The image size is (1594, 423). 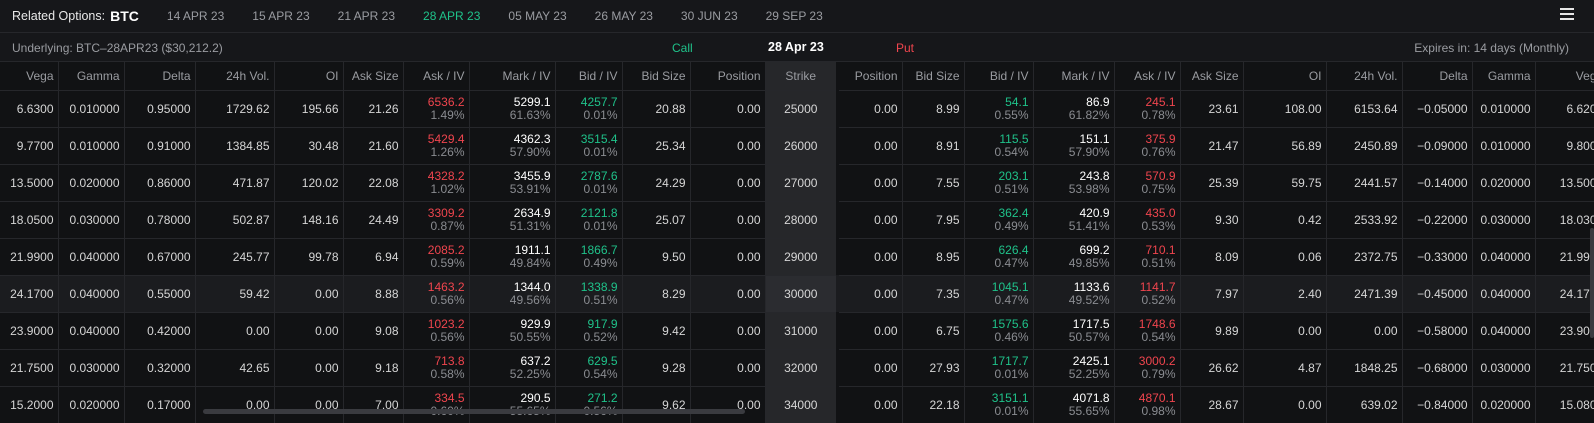 What do you see at coordinates (1592, 283) in the screenshot?
I see `vertical-scrollbar` at bounding box center [1592, 283].